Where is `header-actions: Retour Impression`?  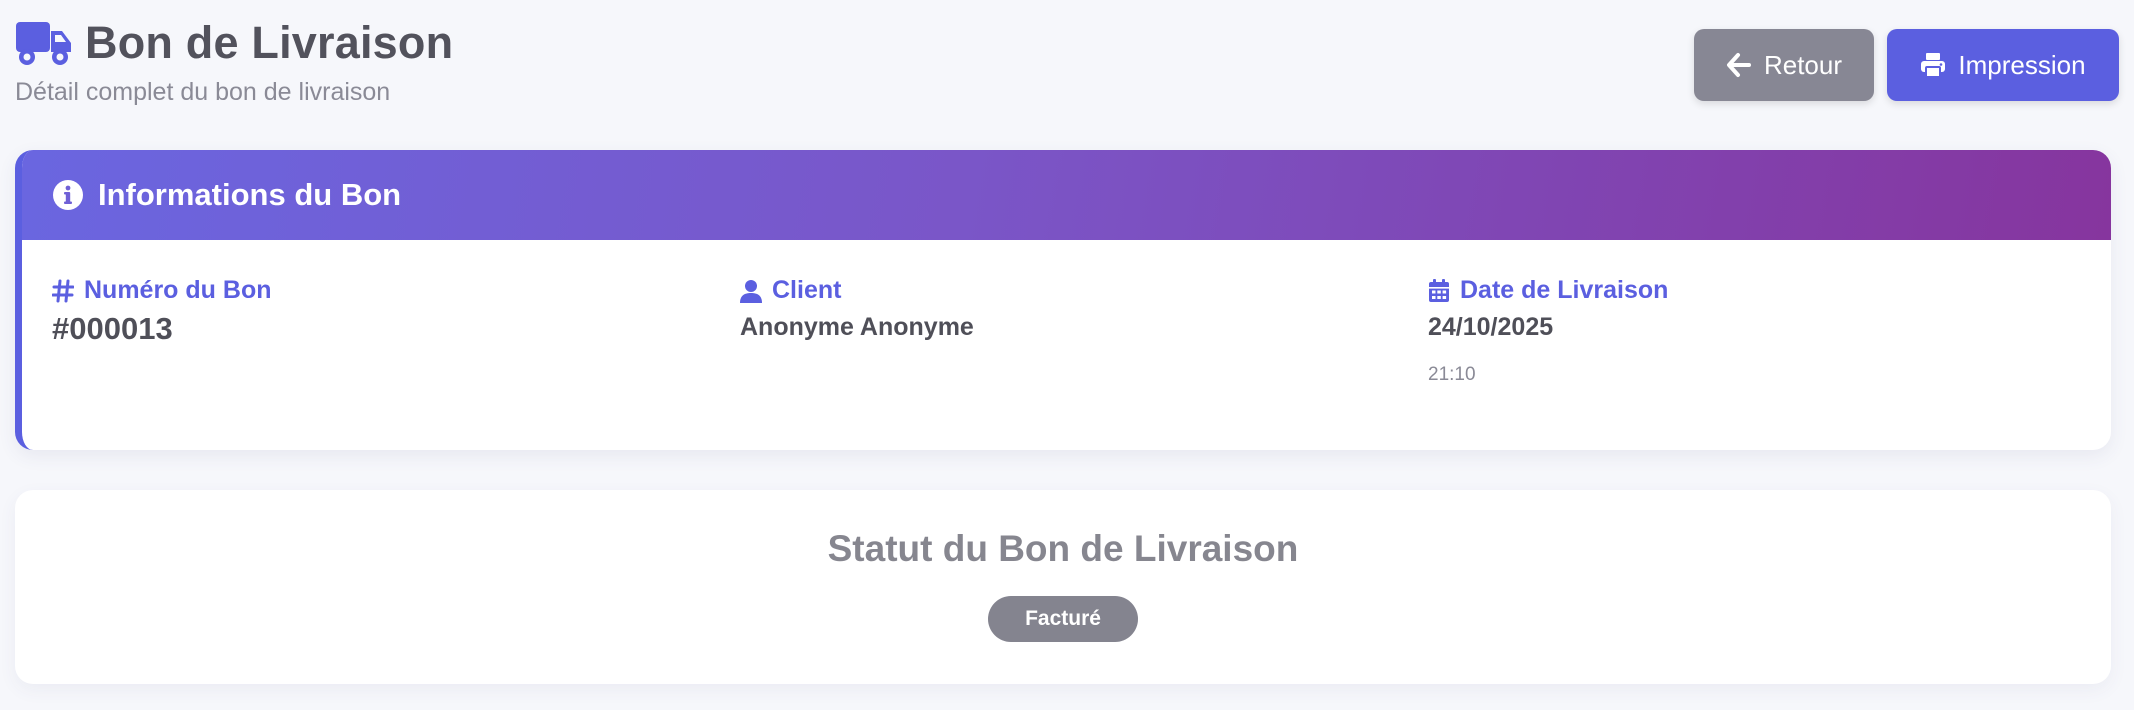
header-actions: Retour Impression is located at coordinates (1906, 65).